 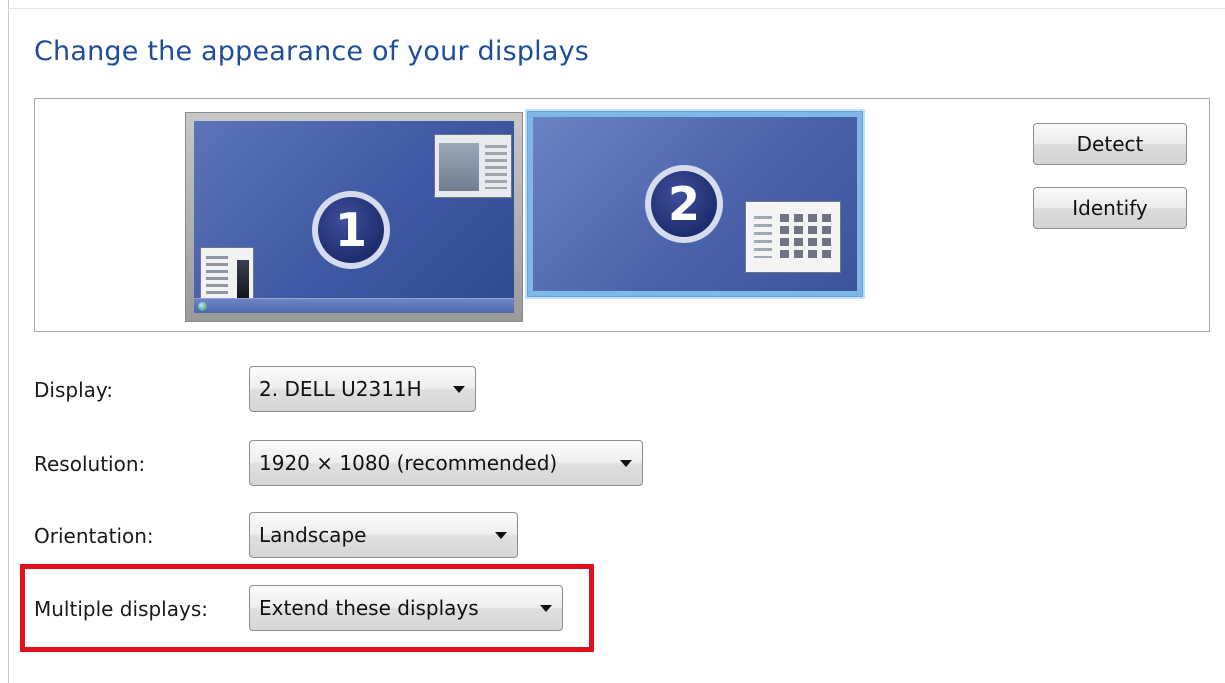 What do you see at coordinates (121, 609) in the screenshot?
I see `multiple-displays-label: Multiple displays:` at bounding box center [121, 609].